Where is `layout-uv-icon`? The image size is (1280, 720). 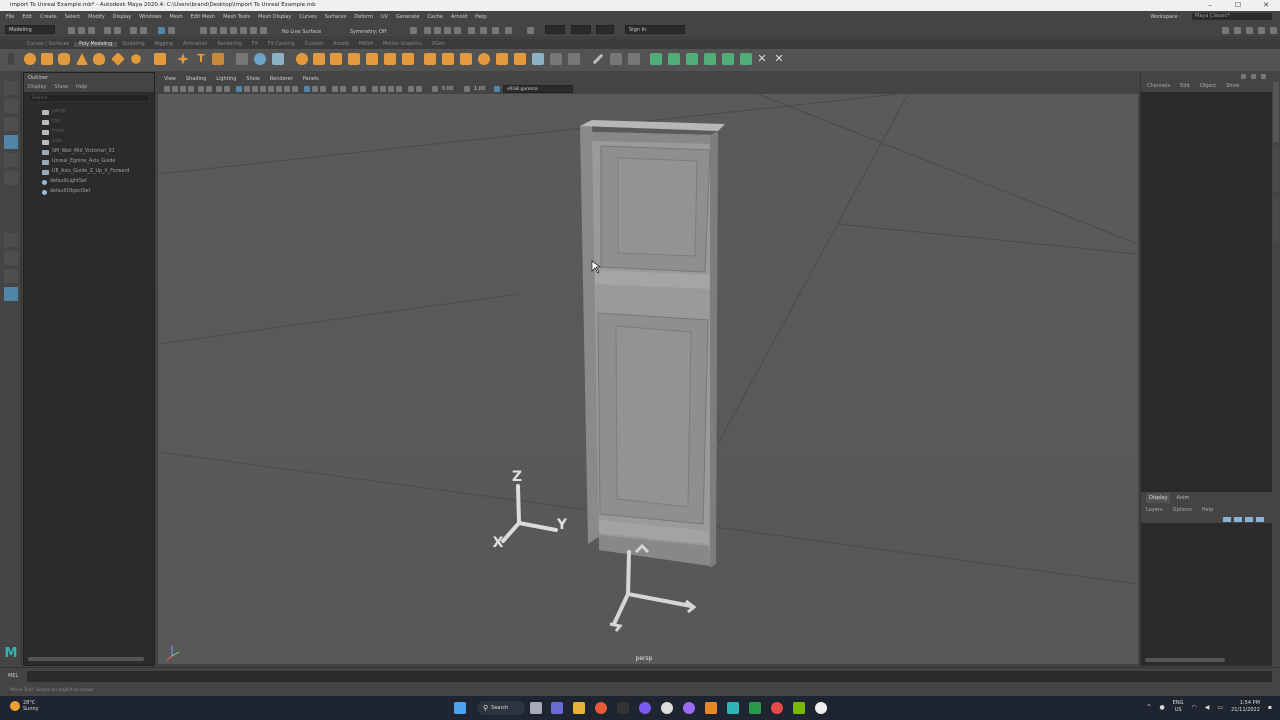
layout-uv-icon is located at coordinates (746, 59).